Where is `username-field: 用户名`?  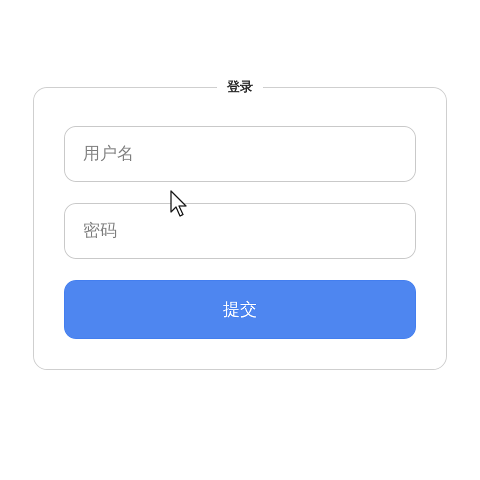
username-field: 用户名 is located at coordinates (240, 154).